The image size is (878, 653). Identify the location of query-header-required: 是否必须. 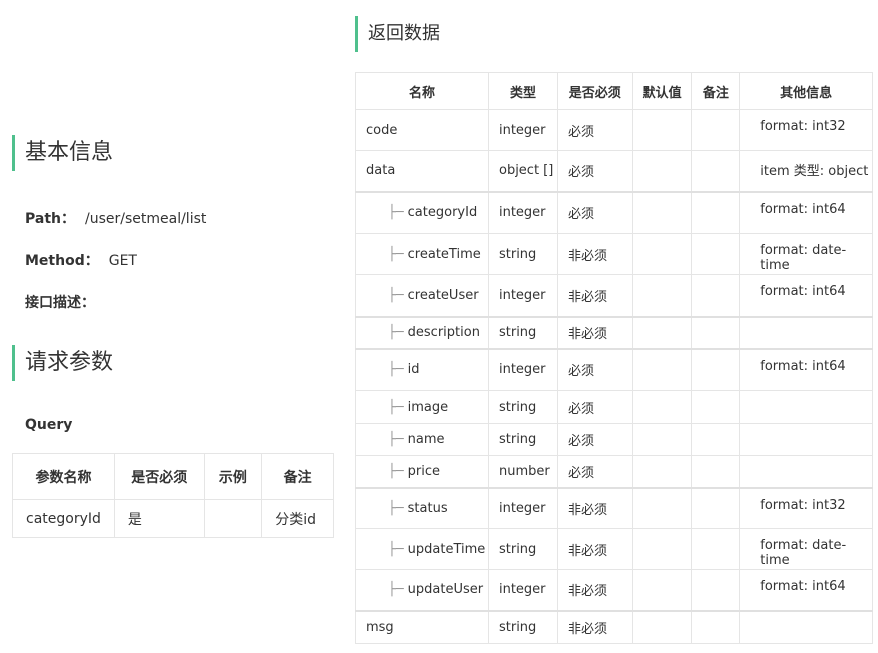
(159, 476).